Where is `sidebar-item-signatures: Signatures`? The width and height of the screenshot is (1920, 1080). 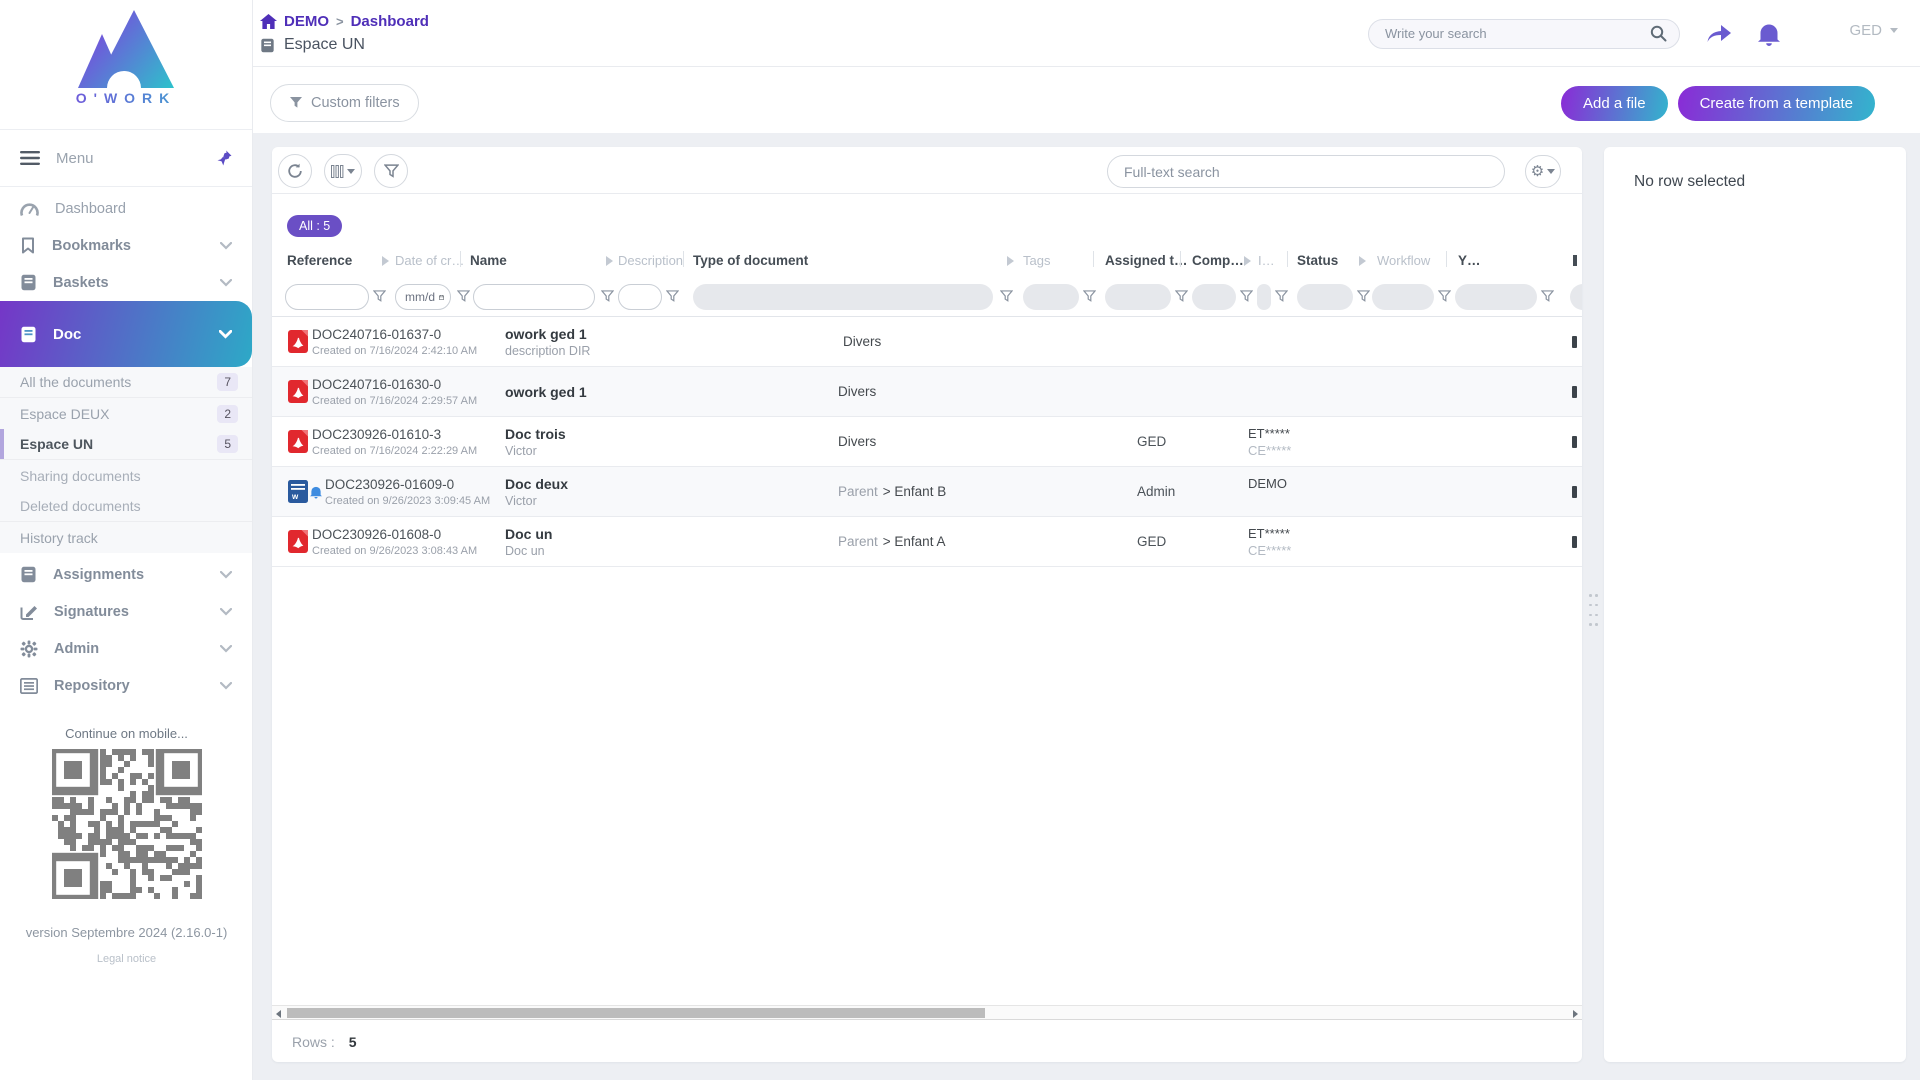
sidebar-item-signatures: Signatures is located at coordinates (126, 611).